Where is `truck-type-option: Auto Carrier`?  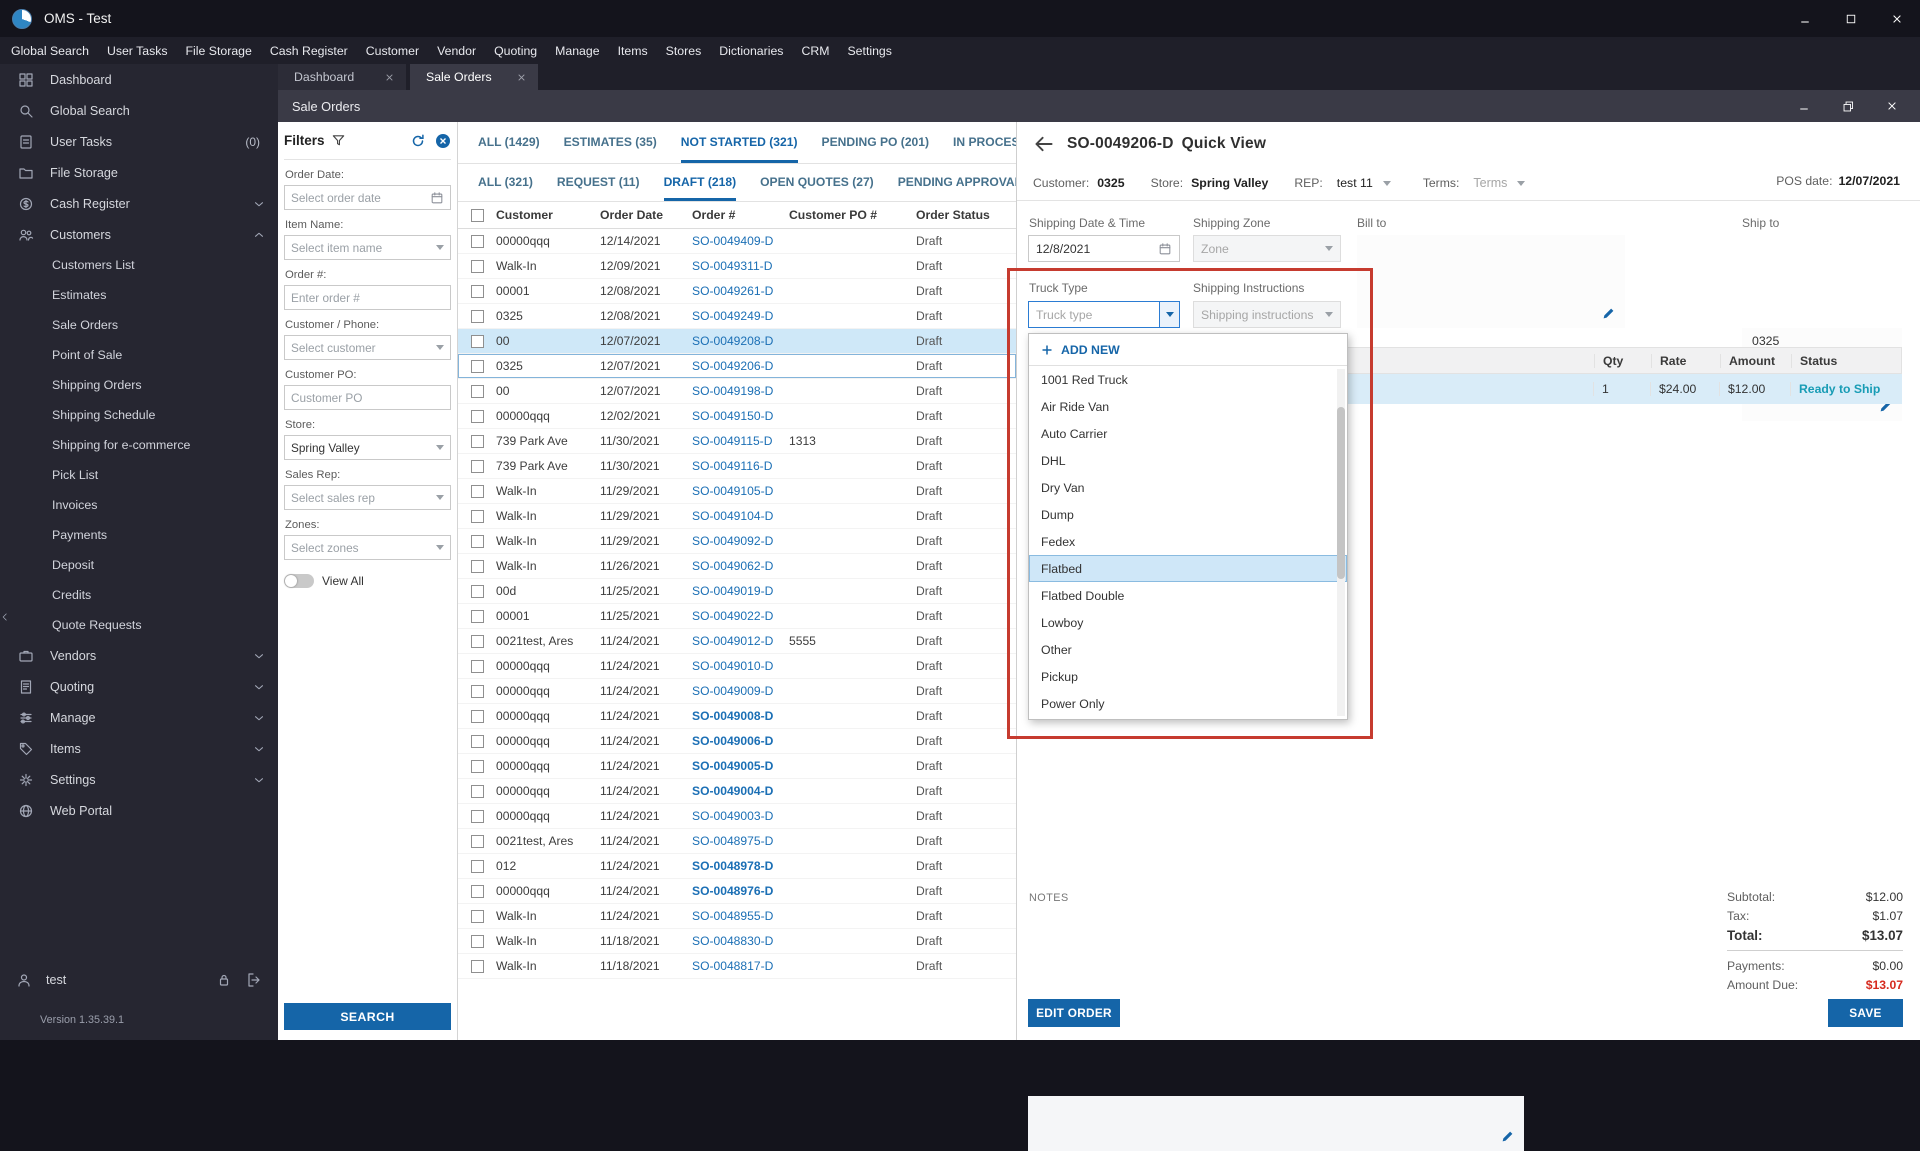 truck-type-option: Auto Carrier is located at coordinates (1188, 433).